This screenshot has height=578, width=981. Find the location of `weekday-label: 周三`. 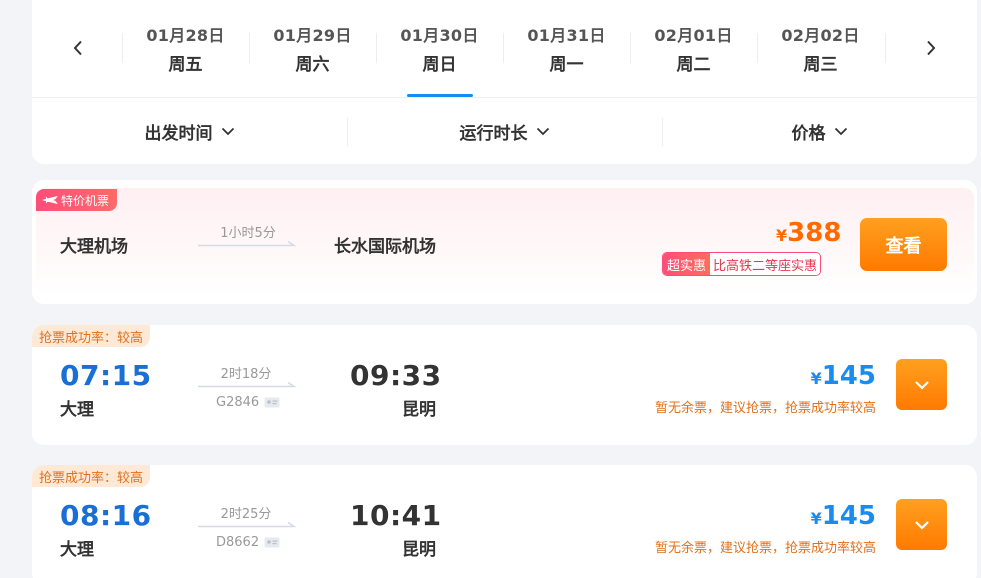

weekday-label: 周三 is located at coordinates (820, 65).